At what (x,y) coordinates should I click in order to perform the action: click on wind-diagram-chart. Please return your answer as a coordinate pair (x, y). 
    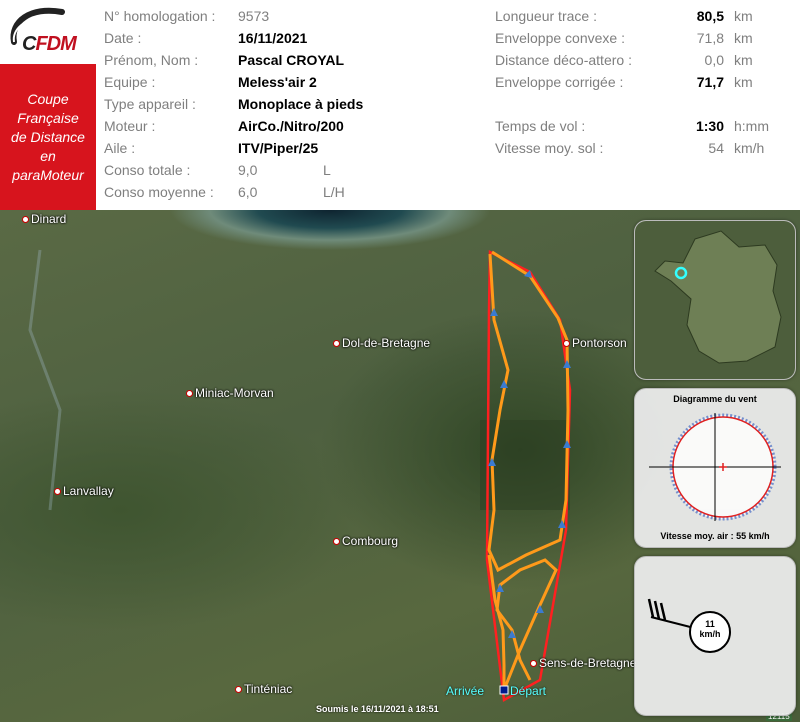
    Looking at the image, I should click on (715, 467).